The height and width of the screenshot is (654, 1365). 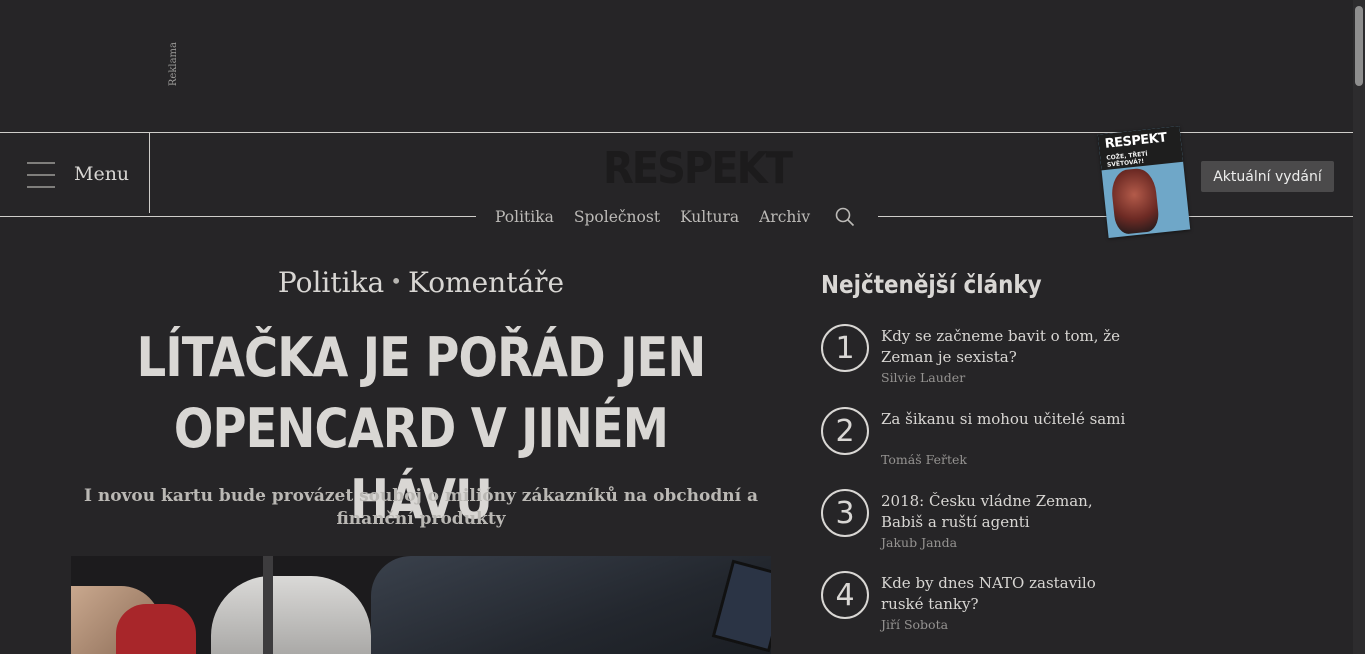 I want to click on most-read-author: Jakub Janda, so click(x=919, y=542).